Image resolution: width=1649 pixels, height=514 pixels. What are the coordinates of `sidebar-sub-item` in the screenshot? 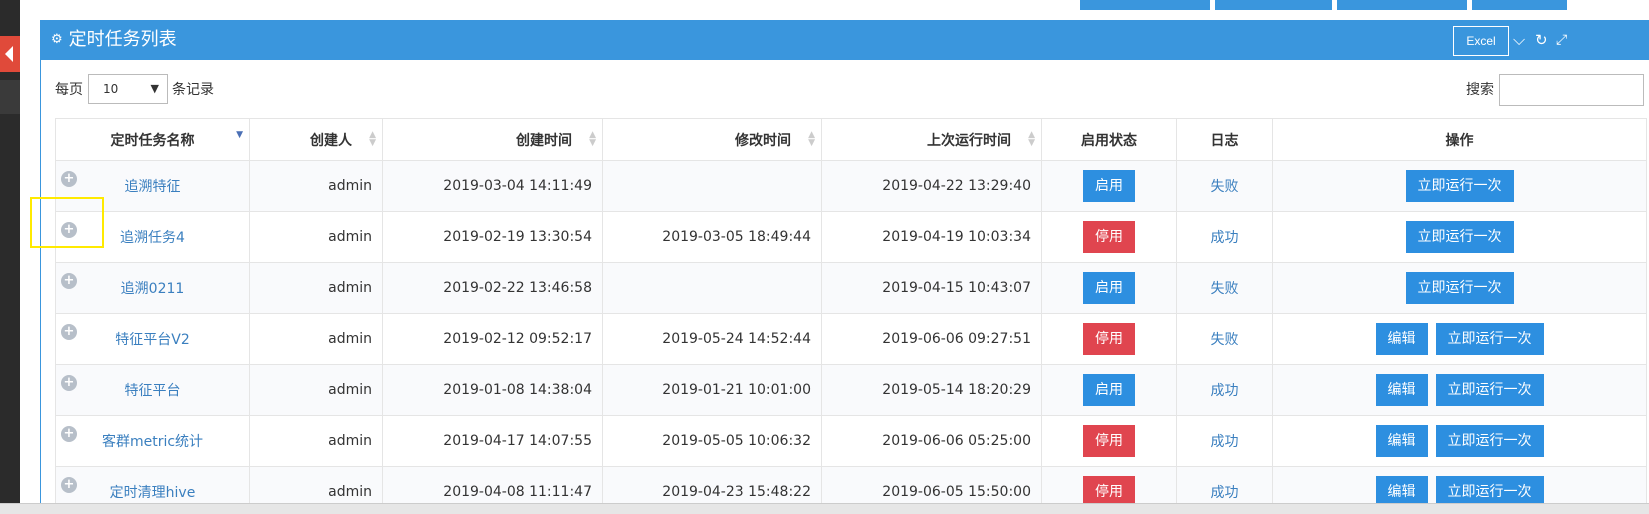 It's located at (10, 97).